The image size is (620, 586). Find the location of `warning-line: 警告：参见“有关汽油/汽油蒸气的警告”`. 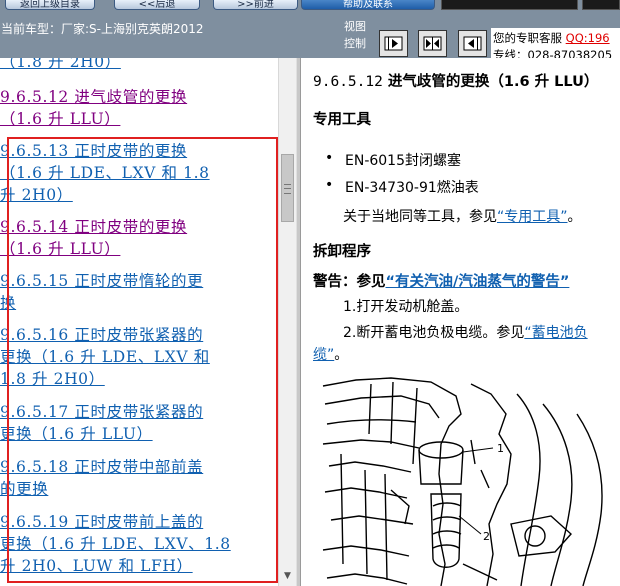

warning-line: 警告：参见“有关汽油/汽油蒸气的警告” is located at coordinates (441, 282).